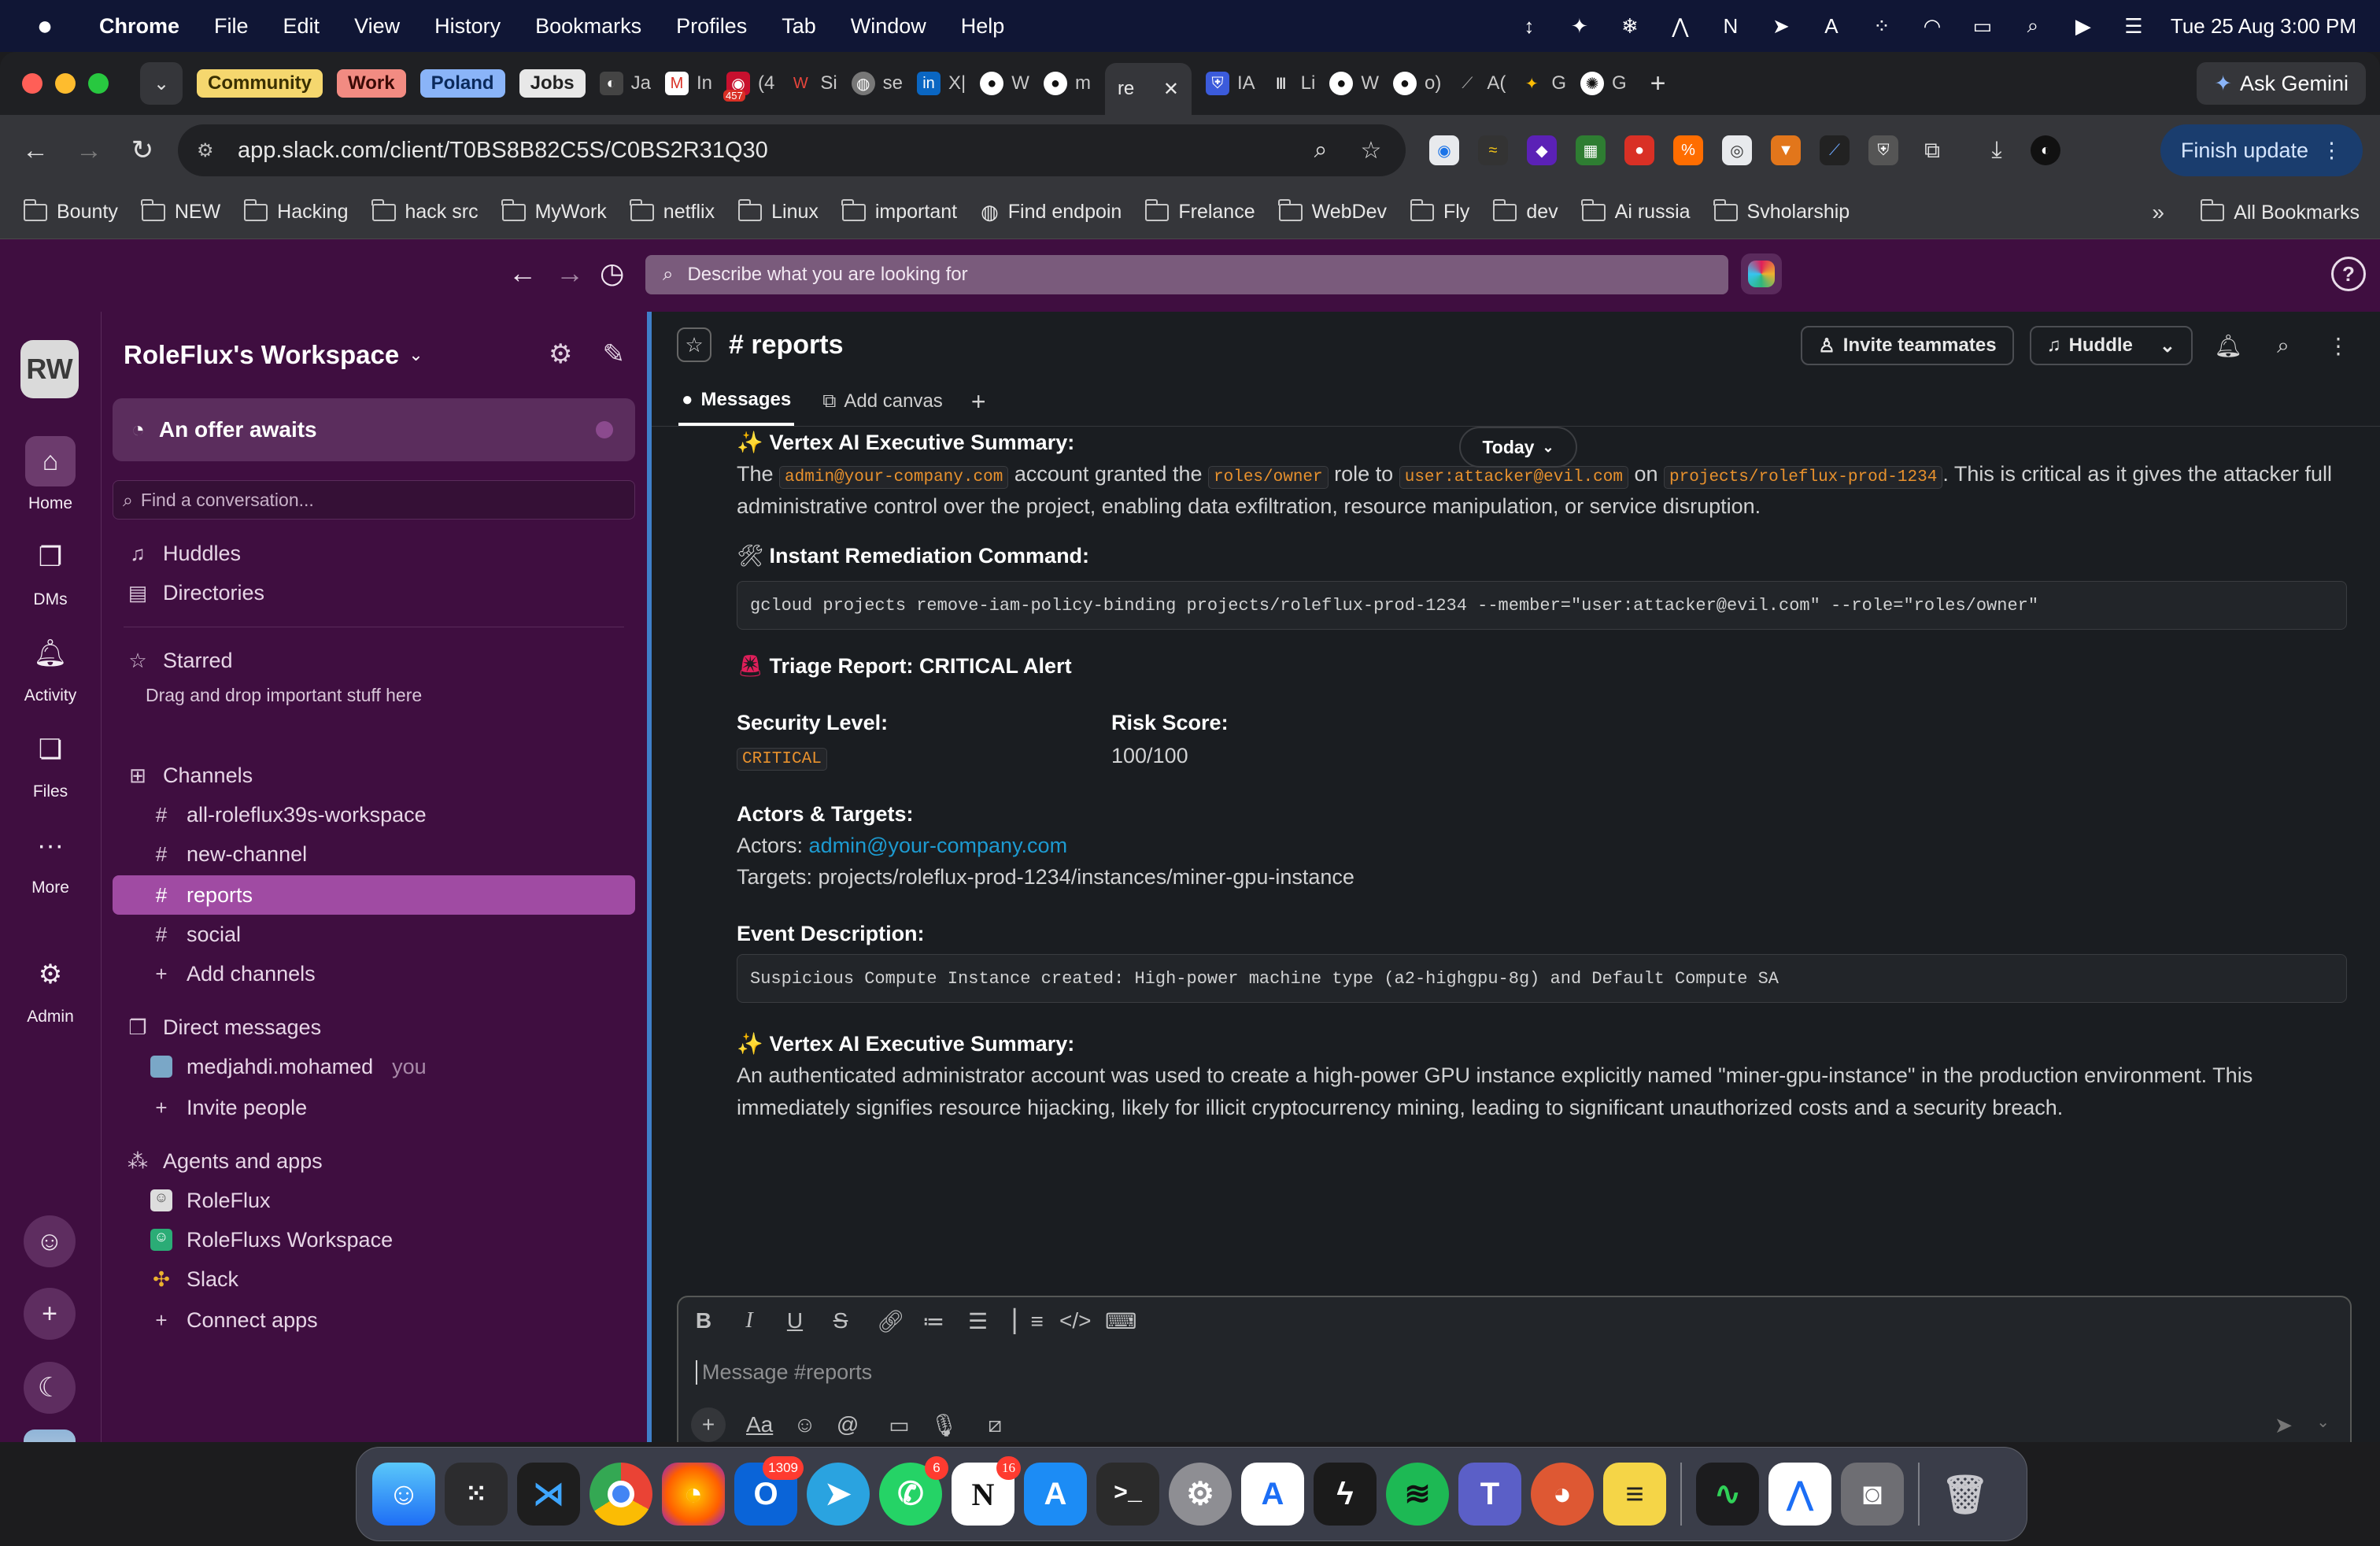  What do you see at coordinates (1320, 150) in the screenshot?
I see `zoom-icon: ⌕` at bounding box center [1320, 150].